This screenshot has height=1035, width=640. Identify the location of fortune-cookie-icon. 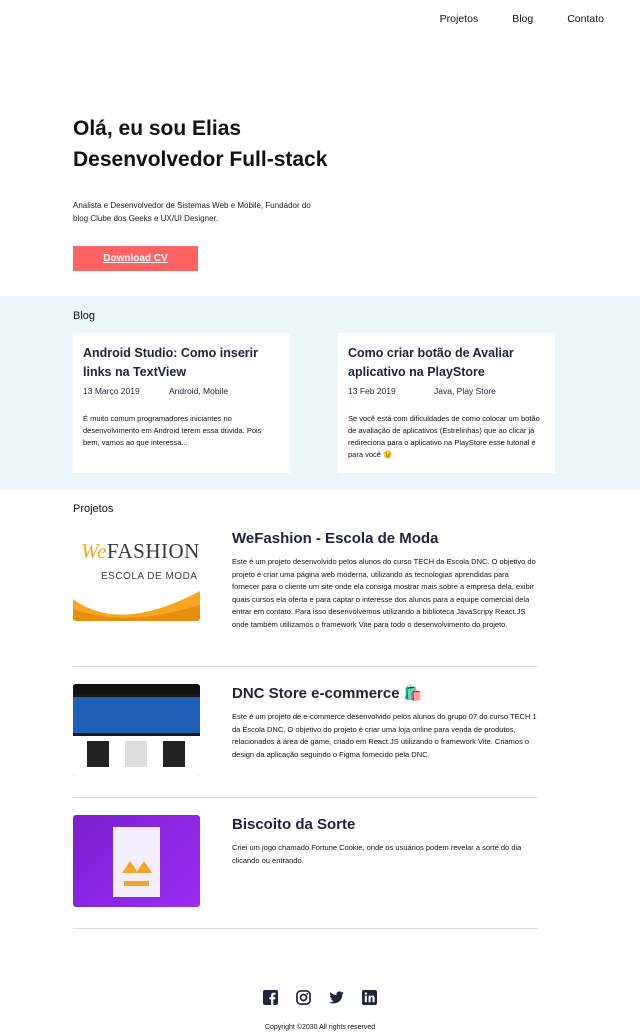
(144, 867).